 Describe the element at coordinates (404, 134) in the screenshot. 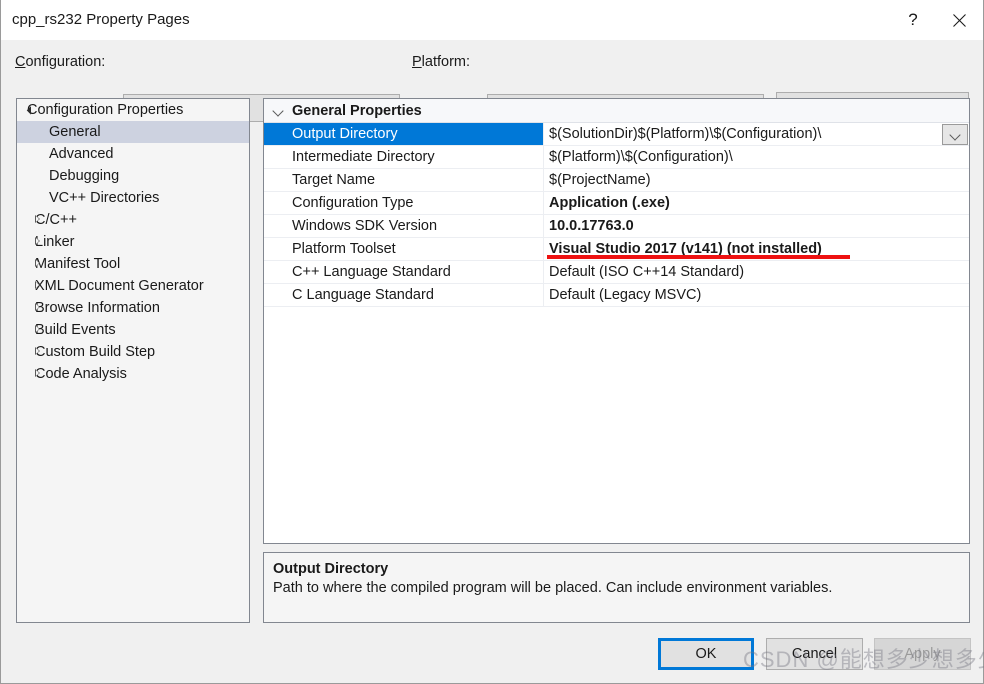

I see `property-name: Output Directory` at that location.